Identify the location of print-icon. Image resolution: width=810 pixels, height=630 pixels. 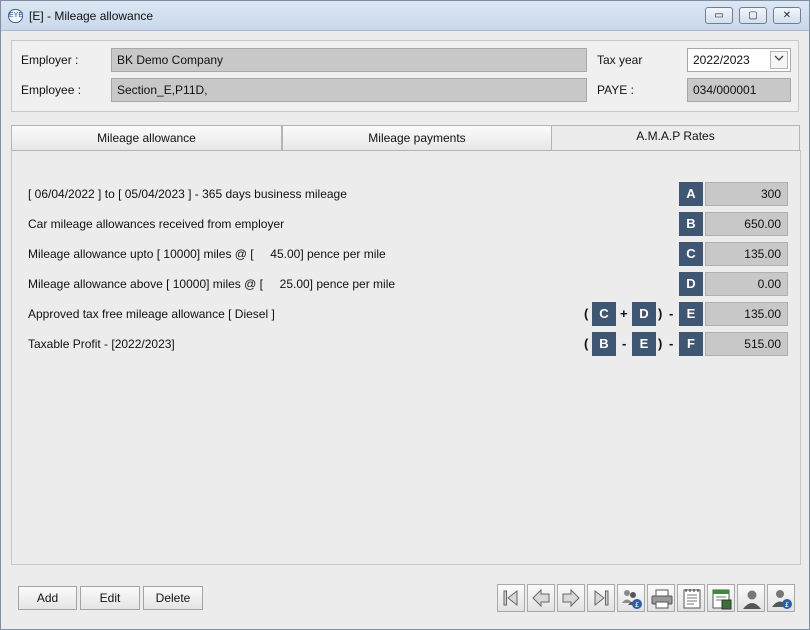
(661, 598).